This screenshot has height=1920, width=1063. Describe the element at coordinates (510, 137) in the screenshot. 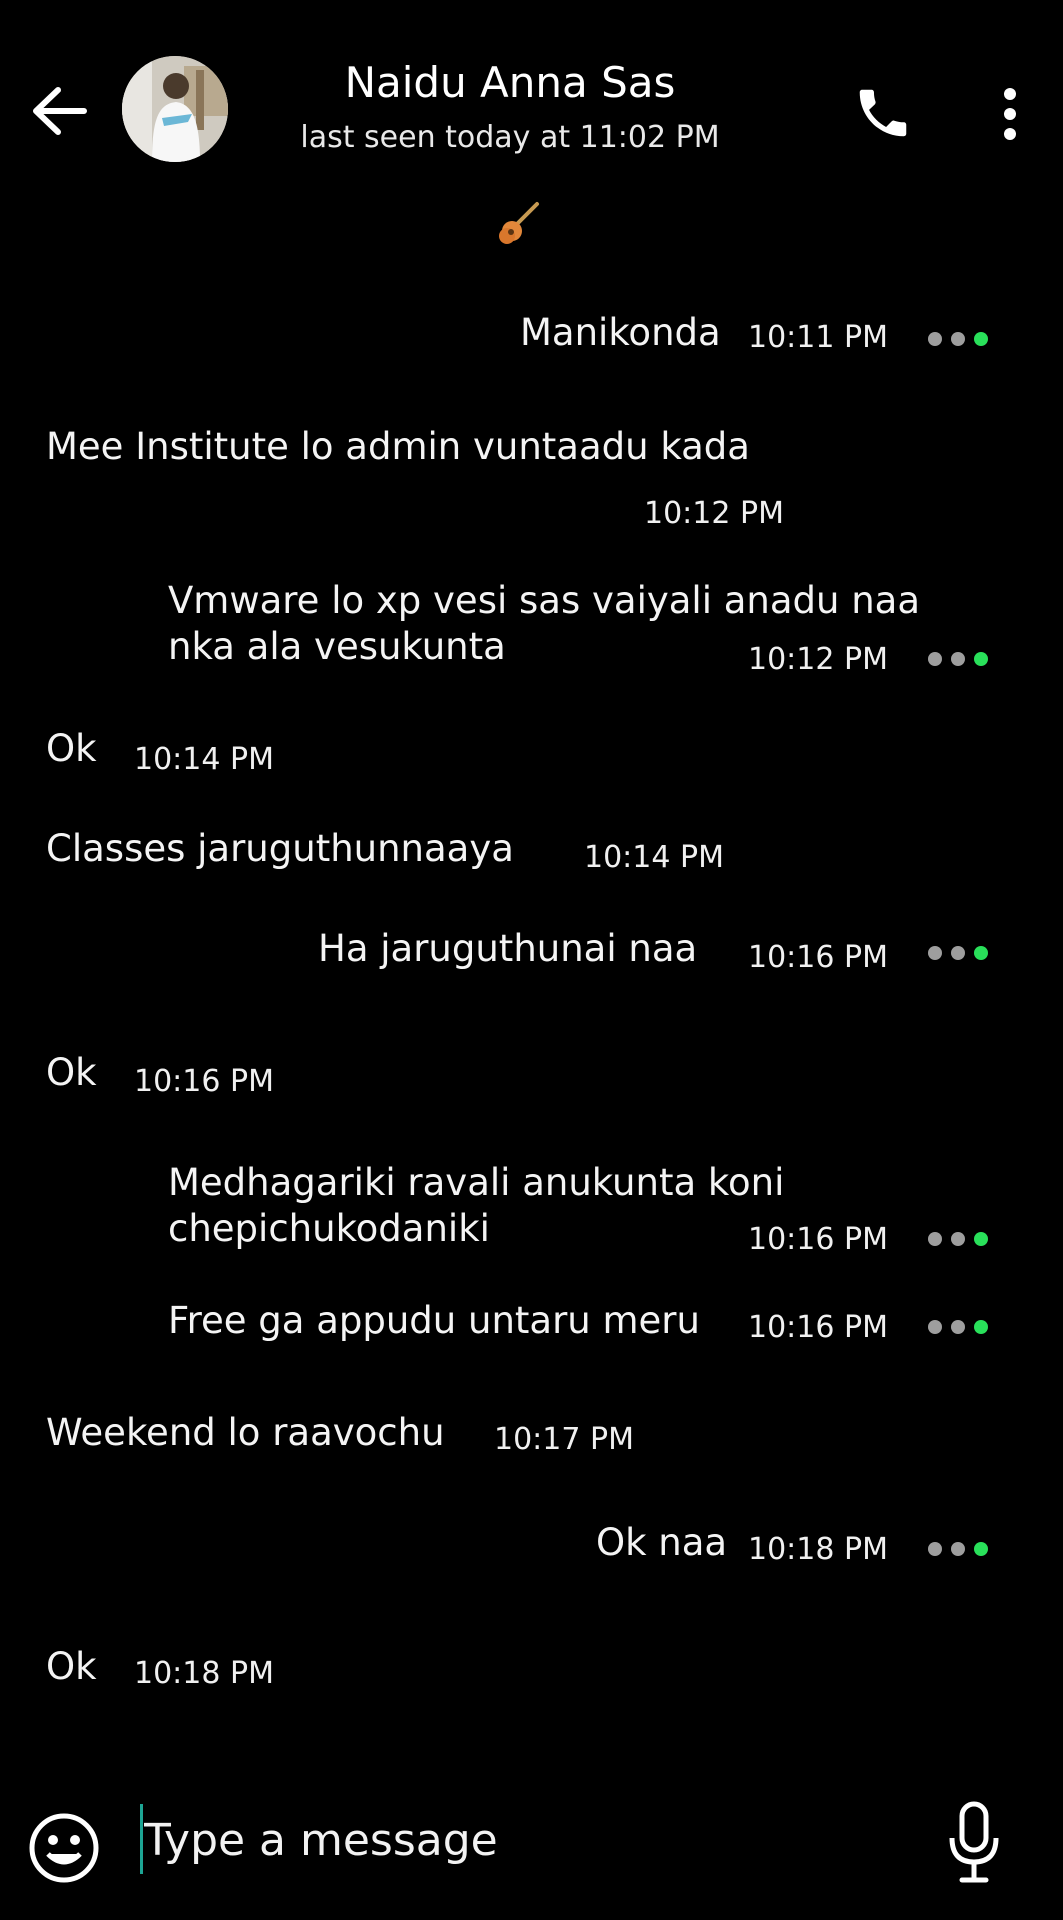

I see `last-seen-status: last seen today at 11:02 PM` at that location.